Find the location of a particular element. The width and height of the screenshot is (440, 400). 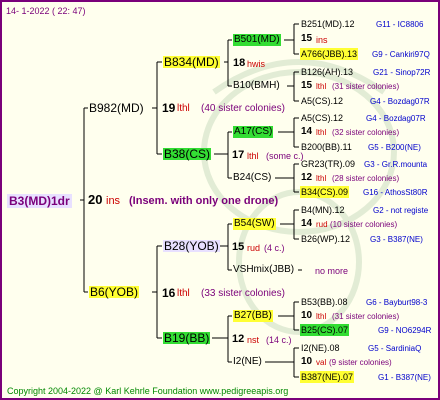

gen4-6-label: A5(CS).12 is located at coordinates (322, 118).